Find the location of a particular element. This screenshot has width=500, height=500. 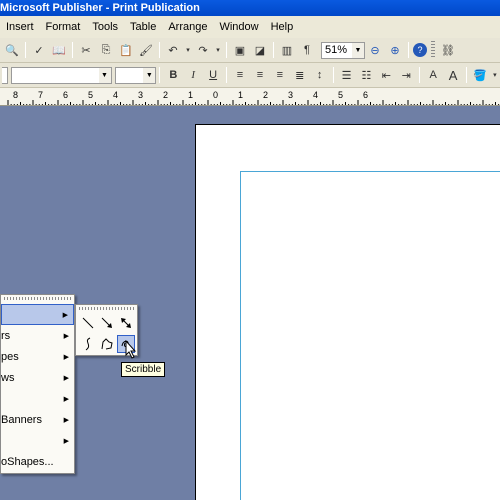

title-bar: Microsoft Publisher - Print Publication is located at coordinates (250, 8).